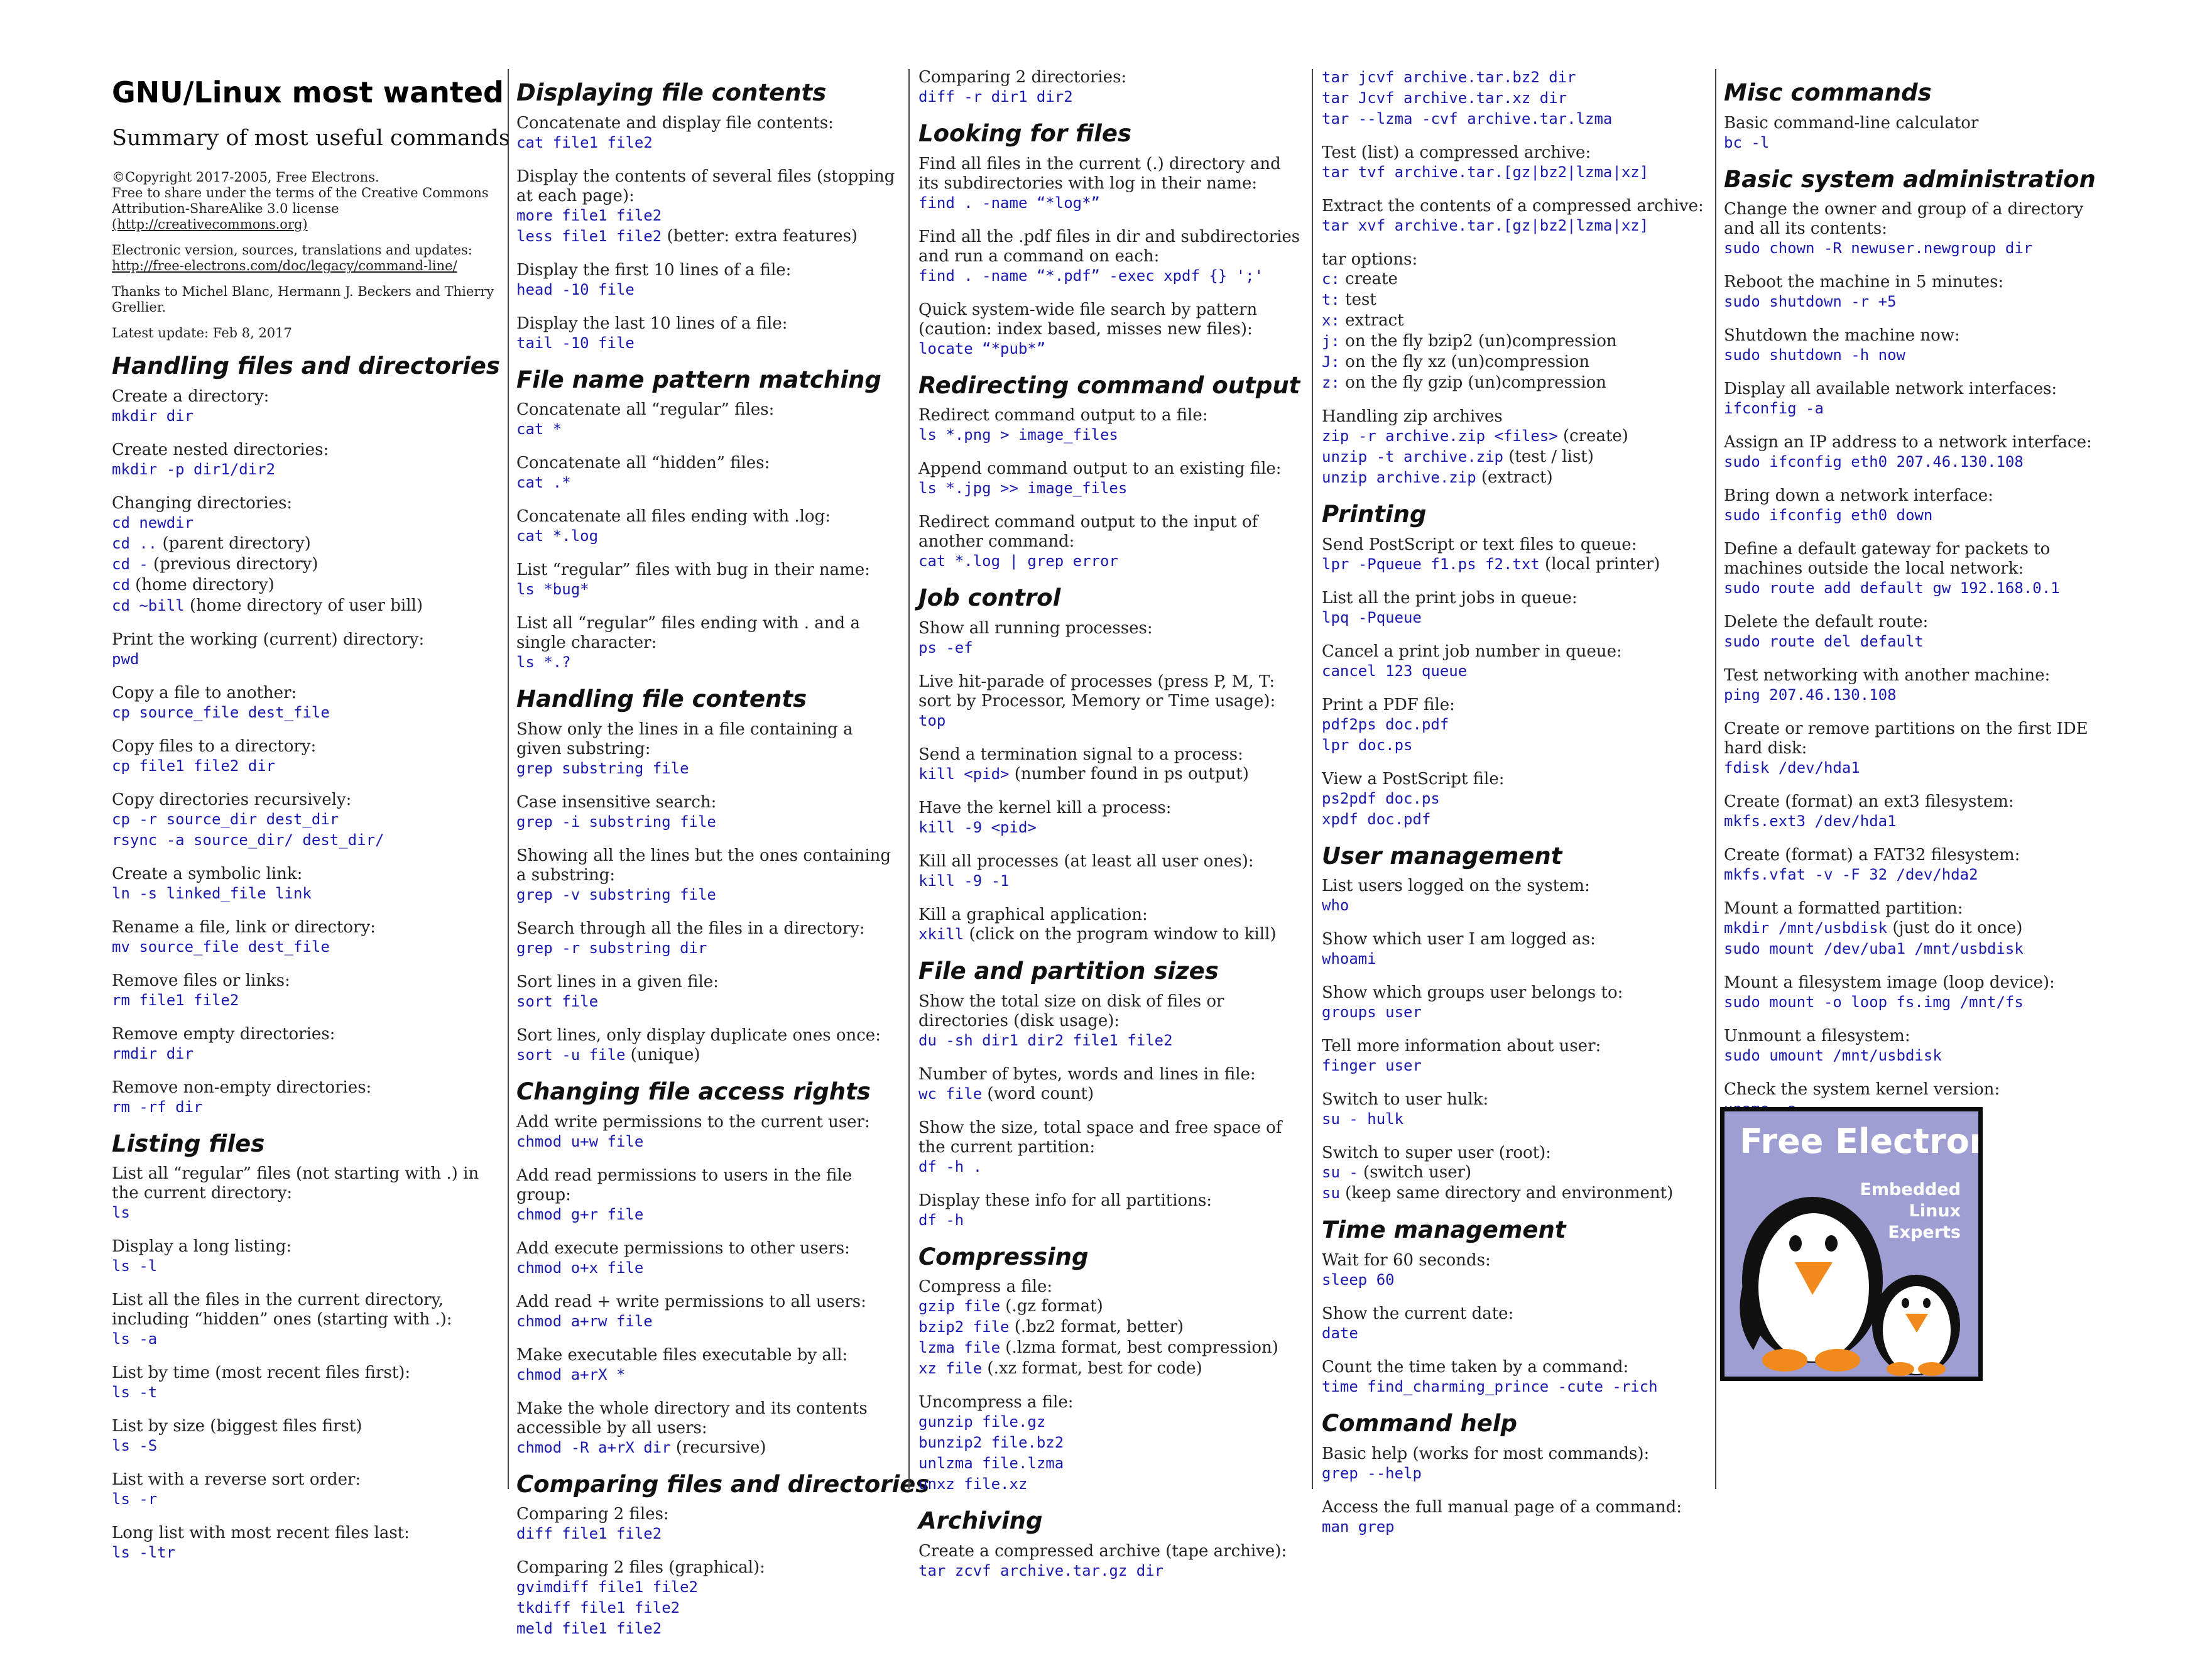 The image size is (2212, 1653). What do you see at coordinates (1111, 829) in the screenshot?
I see `command-line: kill -9 <pid>` at bounding box center [1111, 829].